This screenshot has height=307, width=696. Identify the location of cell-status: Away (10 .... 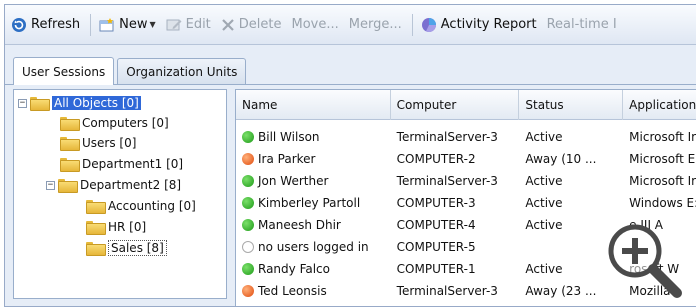
(561, 159).